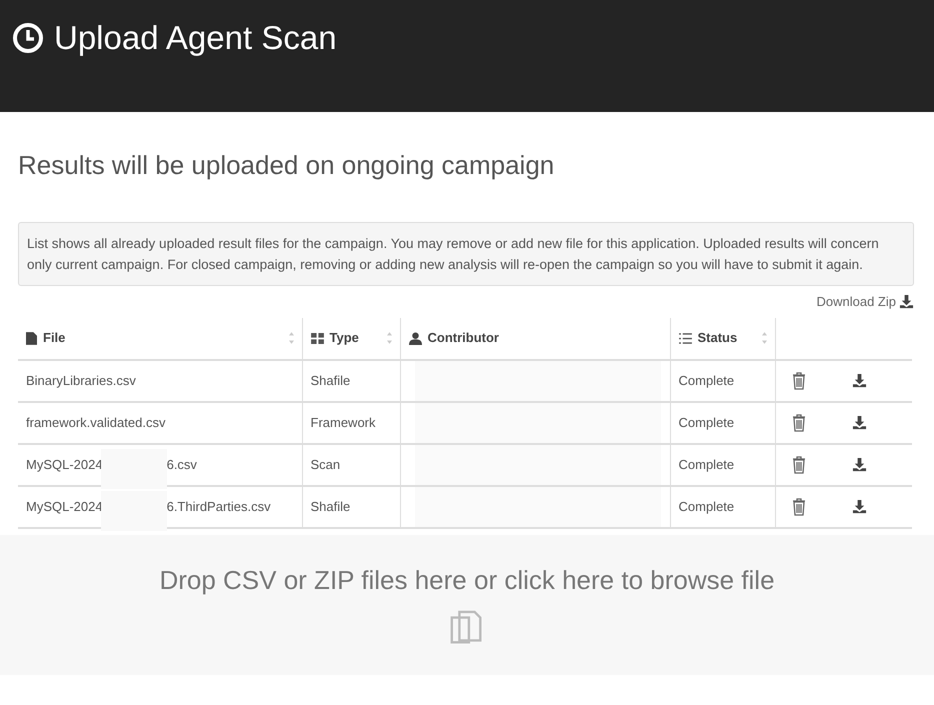  What do you see at coordinates (865, 302) in the screenshot?
I see `download-zip-link: Download Zip` at bounding box center [865, 302].